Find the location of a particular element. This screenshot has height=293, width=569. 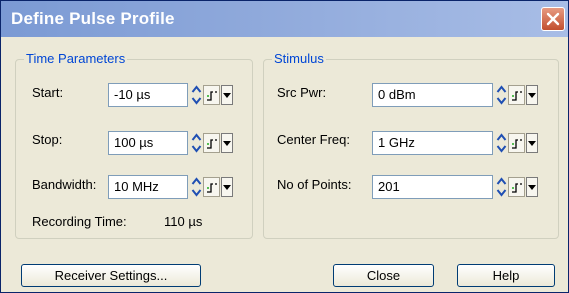

src-pwr-dropdown-button is located at coordinates (532, 95).